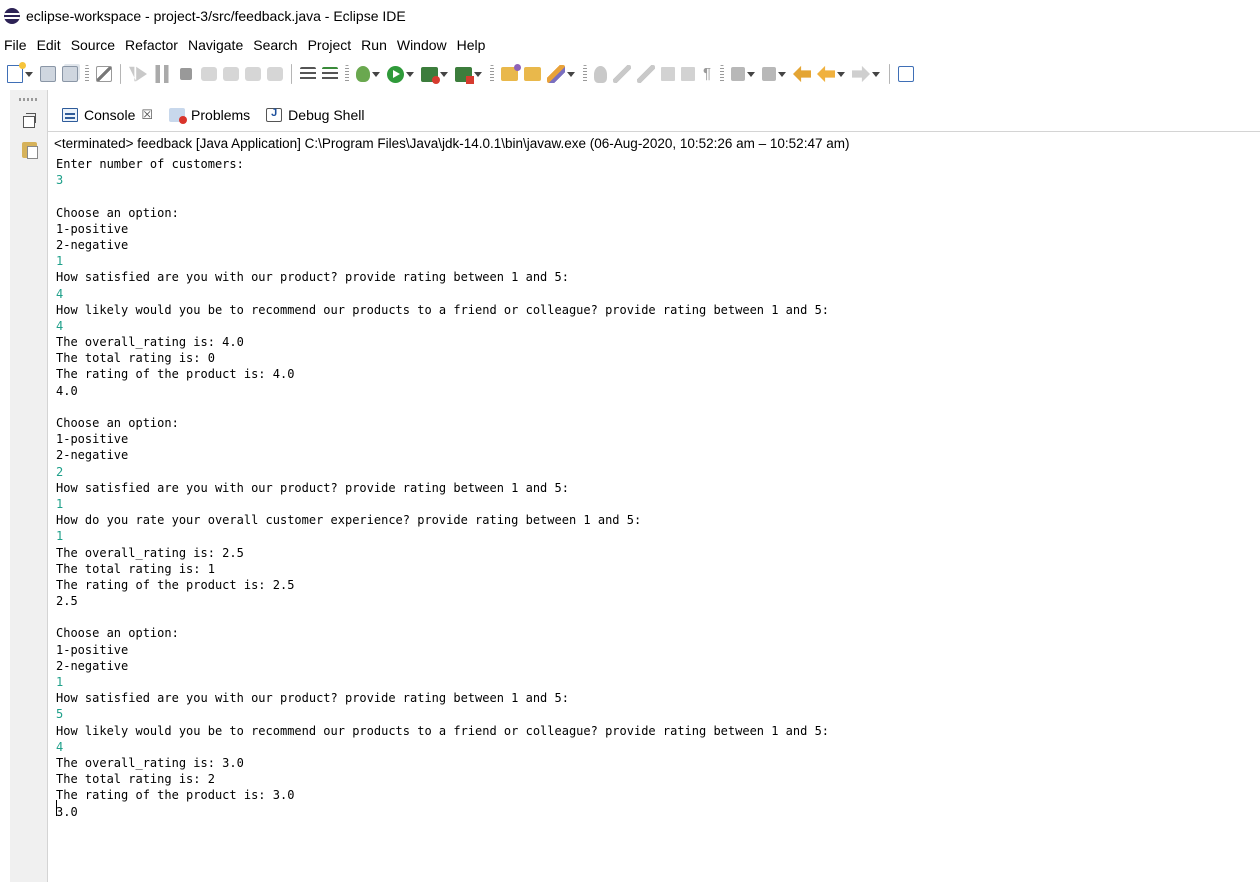 This screenshot has width=1260, height=882. I want to click on next-annotation-icon, so click(738, 74).